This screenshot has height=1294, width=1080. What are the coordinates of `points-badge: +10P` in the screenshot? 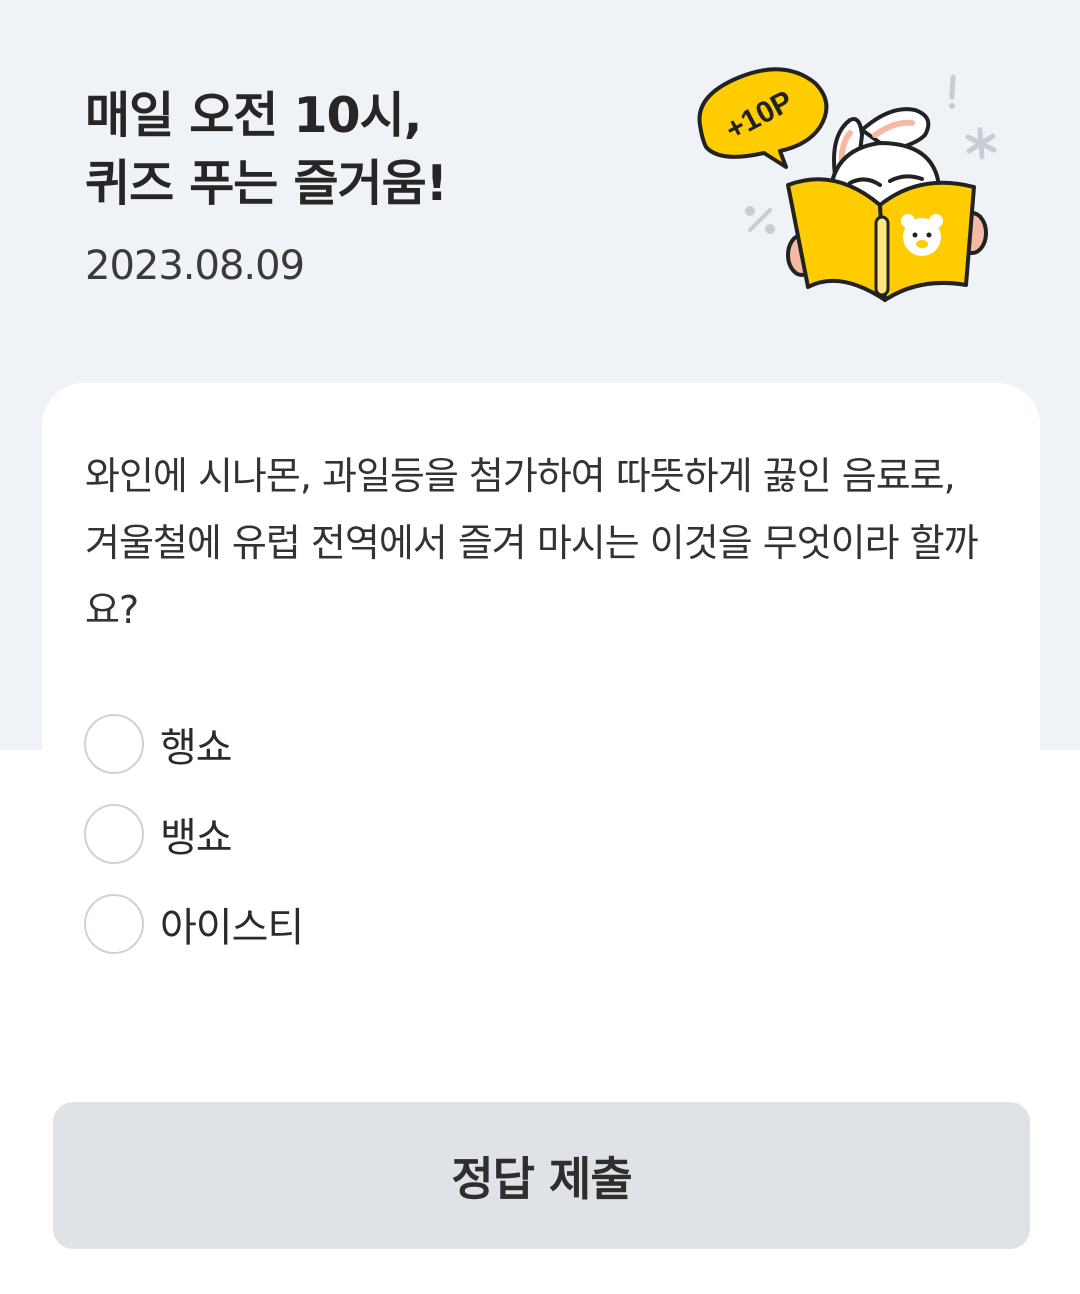 It's located at (763, 118).